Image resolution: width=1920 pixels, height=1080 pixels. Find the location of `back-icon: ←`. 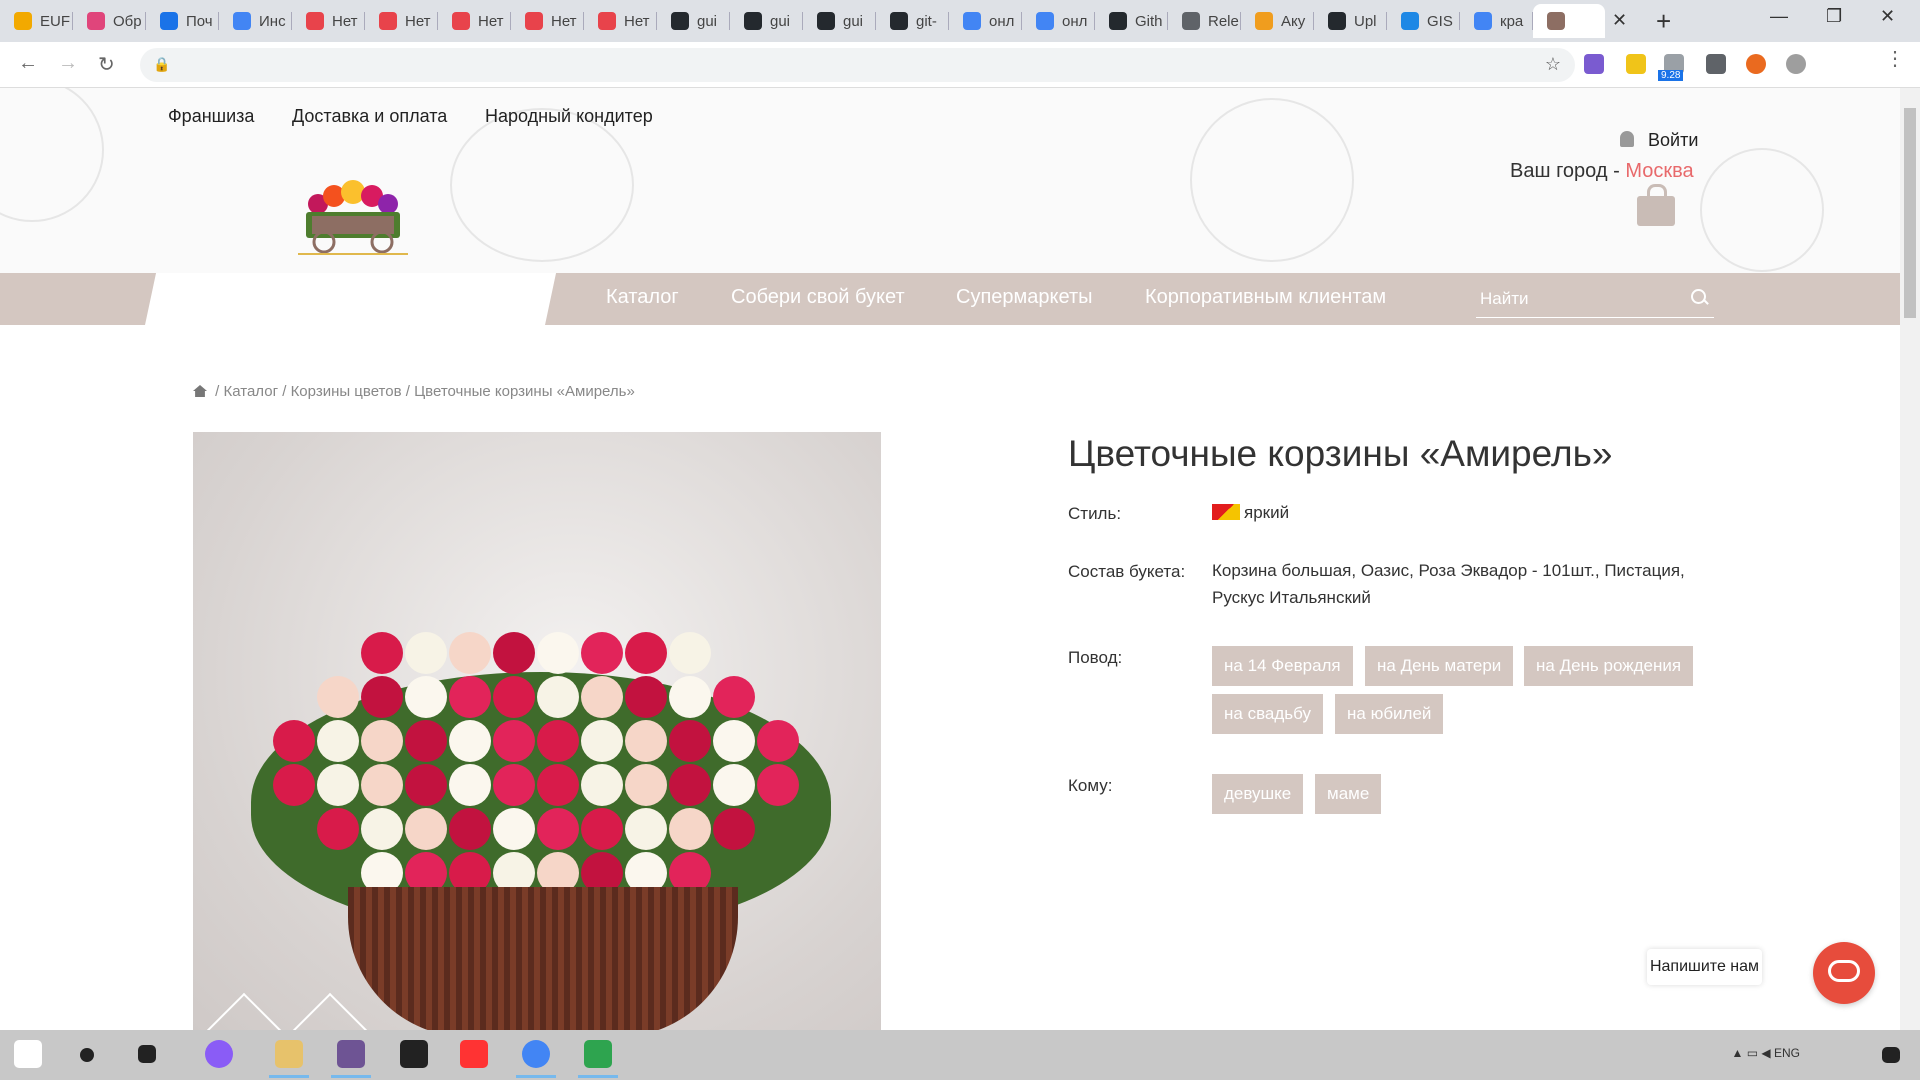

back-icon: ← is located at coordinates (28, 63).